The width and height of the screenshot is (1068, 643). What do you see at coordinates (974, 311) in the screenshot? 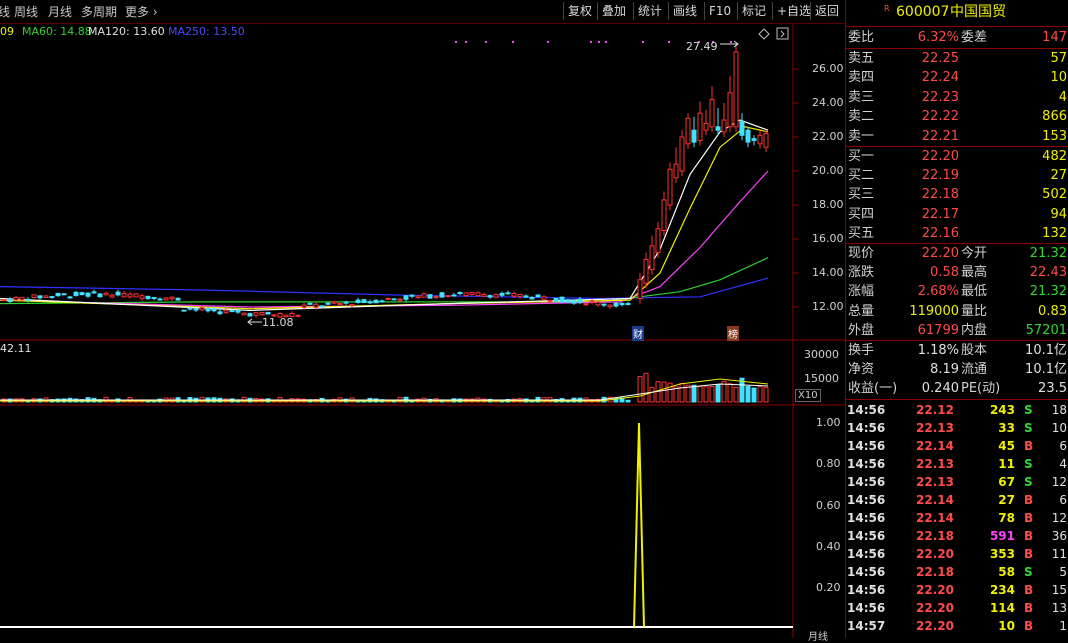
I see `quote-label: 量比` at bounding box center [974, 311].